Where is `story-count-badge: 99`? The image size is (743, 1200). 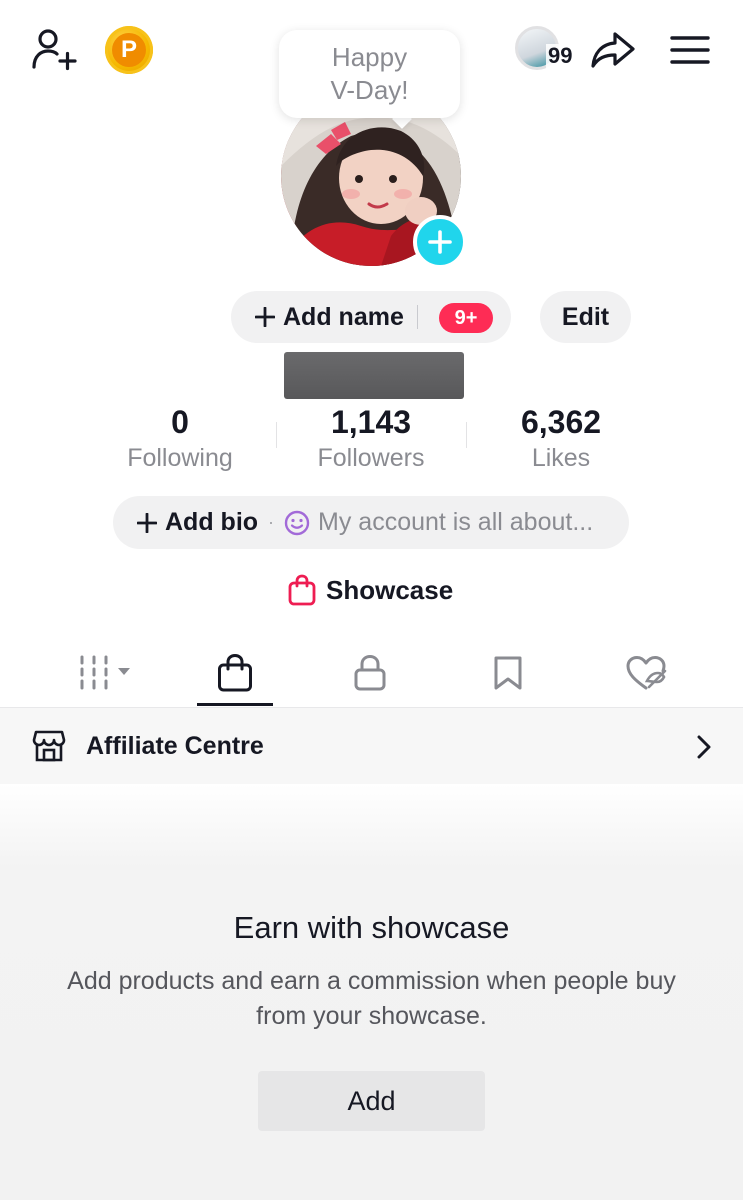
story-count-badge: 99 is located at coordinates (560, 55).